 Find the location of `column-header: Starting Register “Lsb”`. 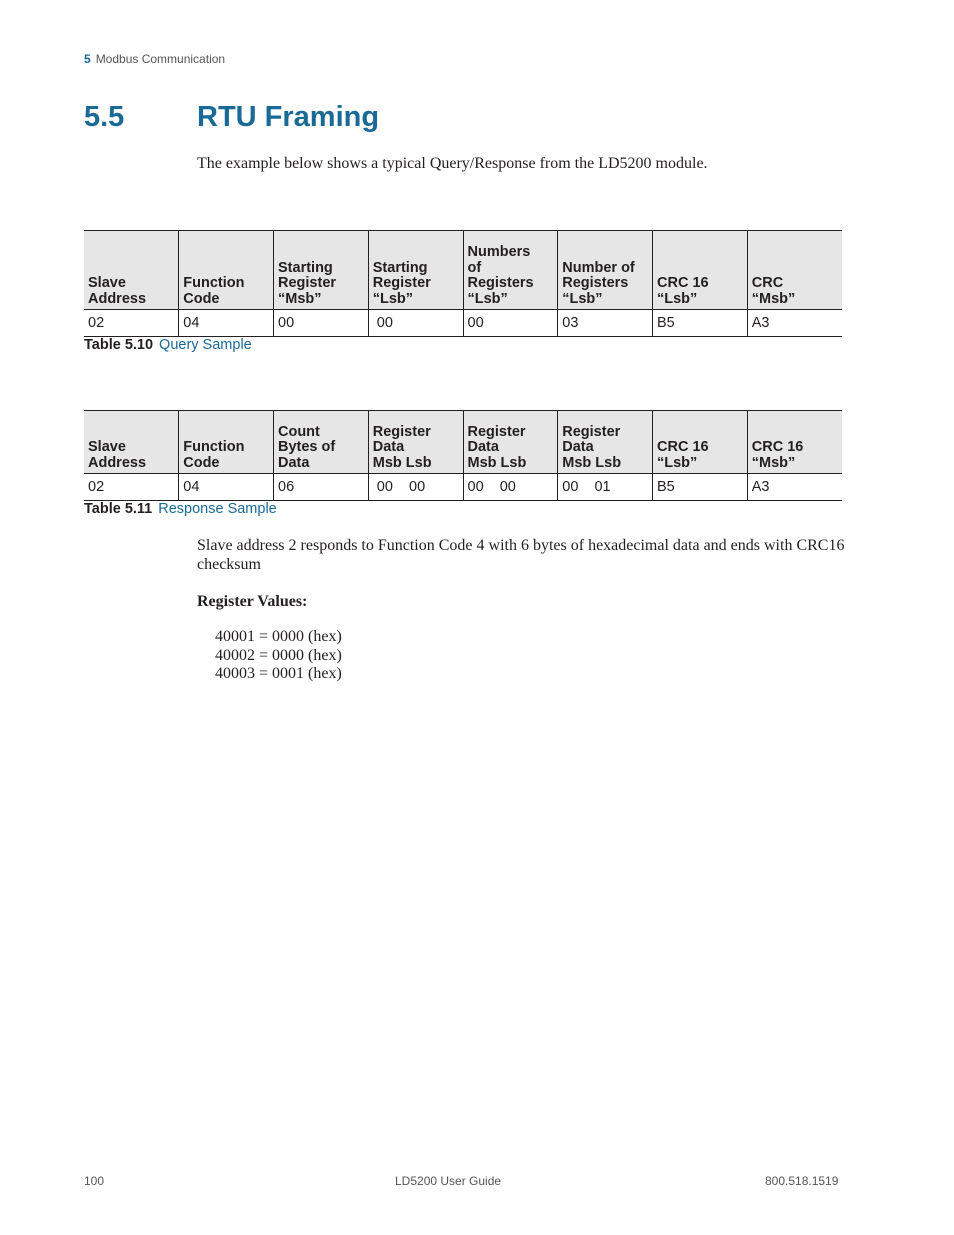

column-header: Starting Register “Lsb” is located at coordinates (415, 270).